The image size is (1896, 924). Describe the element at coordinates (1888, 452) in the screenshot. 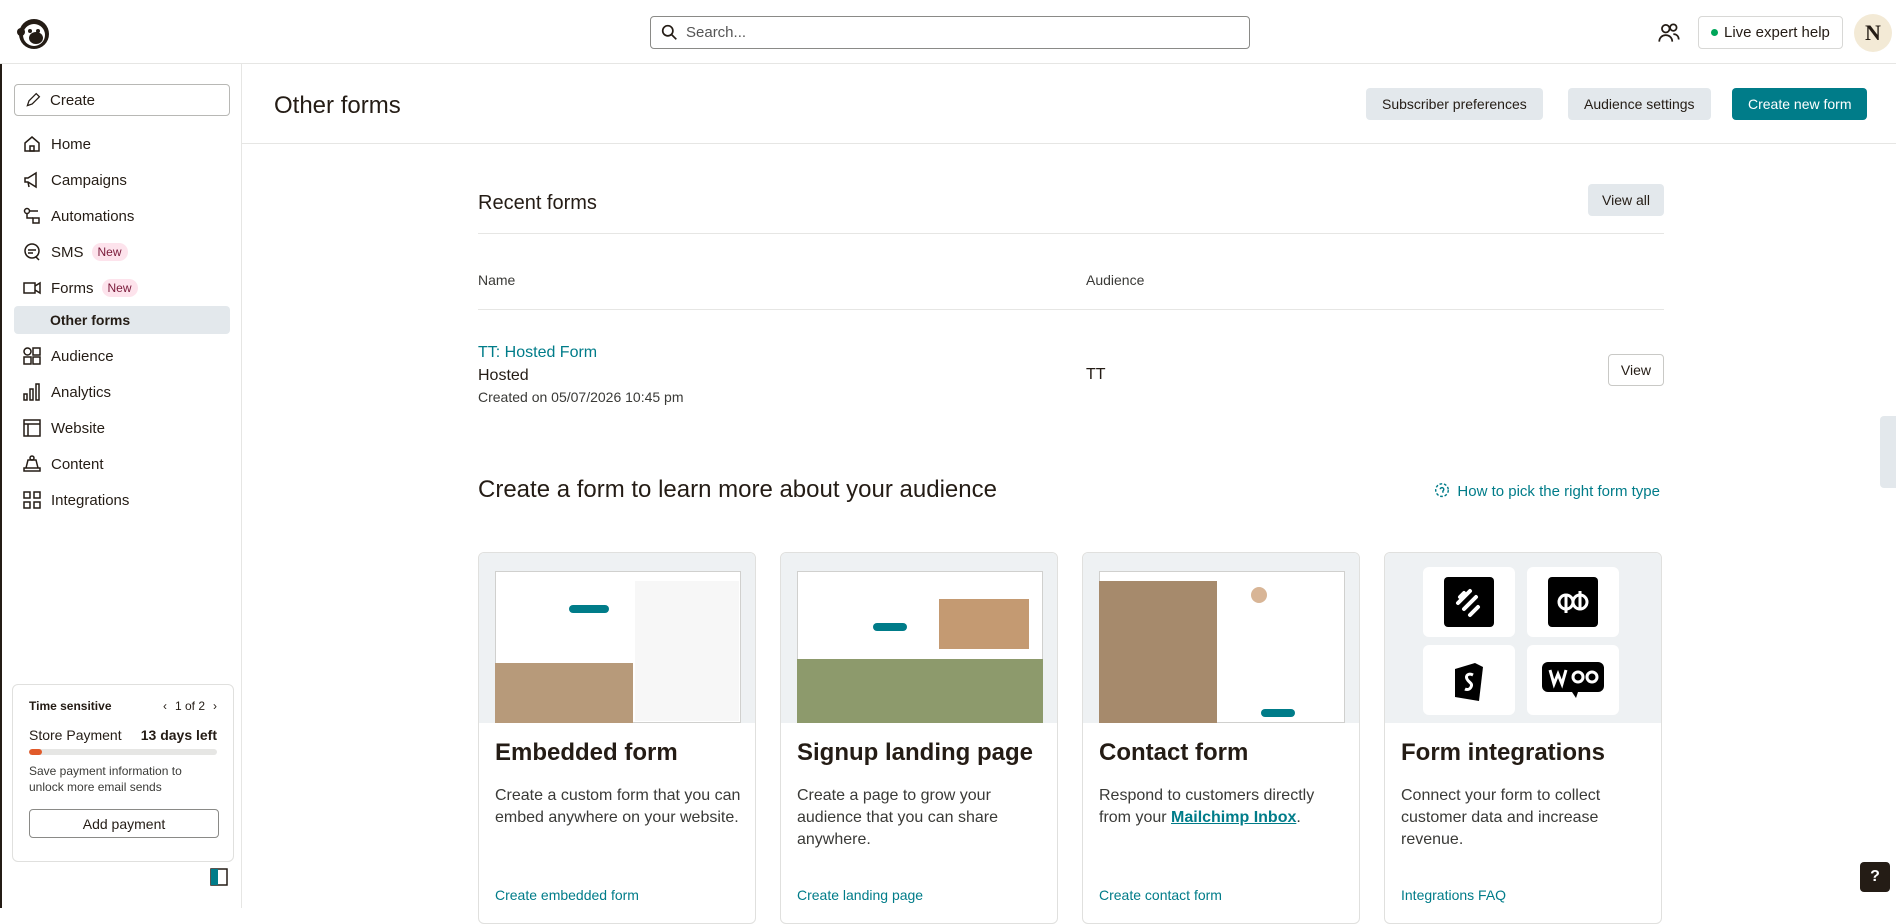

I see `feedback-tab` at that location.